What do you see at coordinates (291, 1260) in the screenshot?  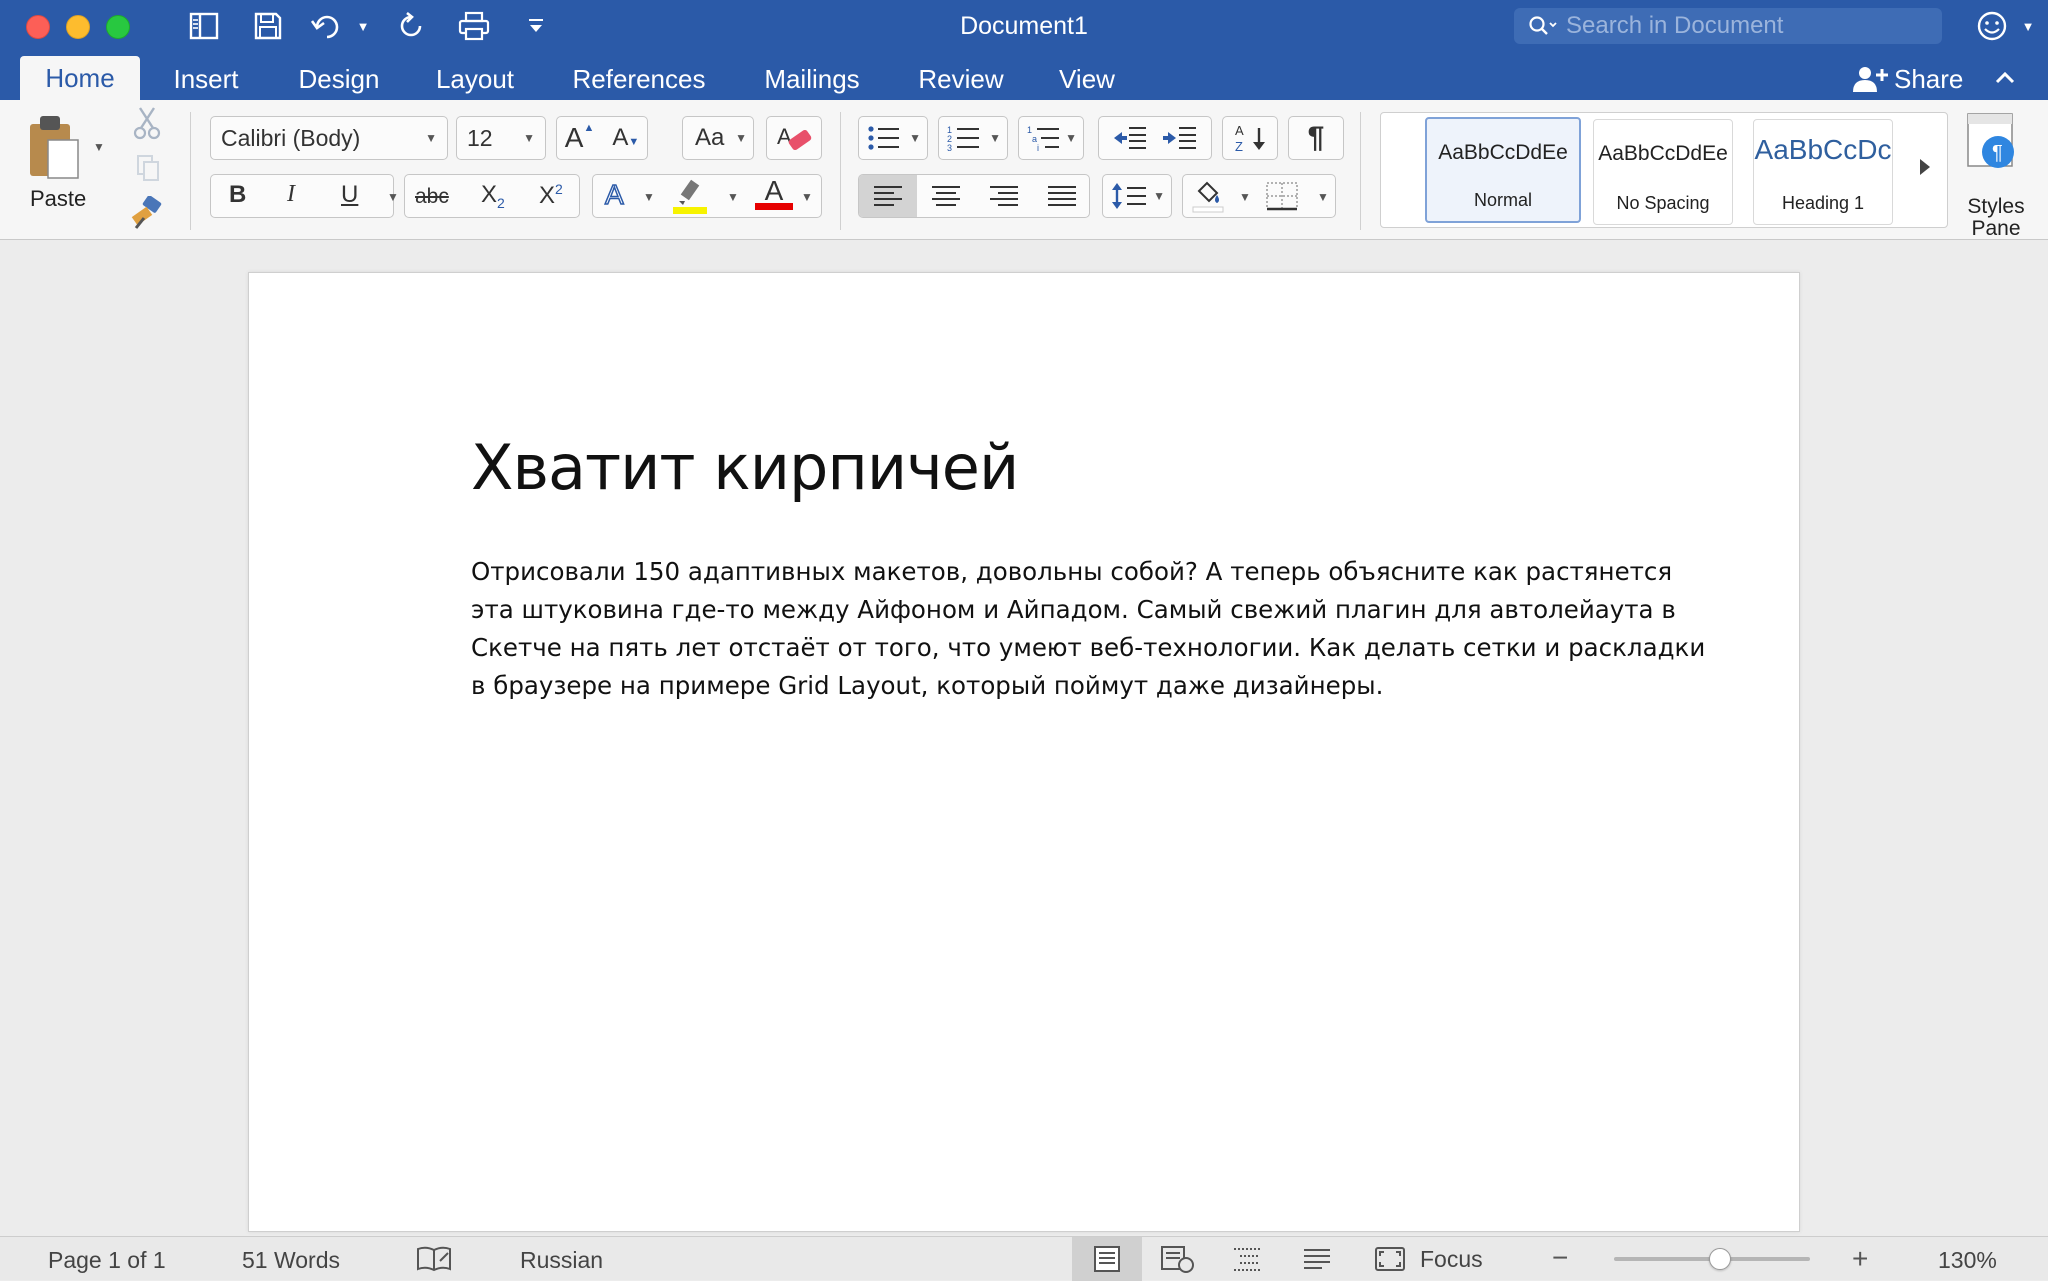 I see `word-count: 51 Words` at bounding box center [291, 1260].